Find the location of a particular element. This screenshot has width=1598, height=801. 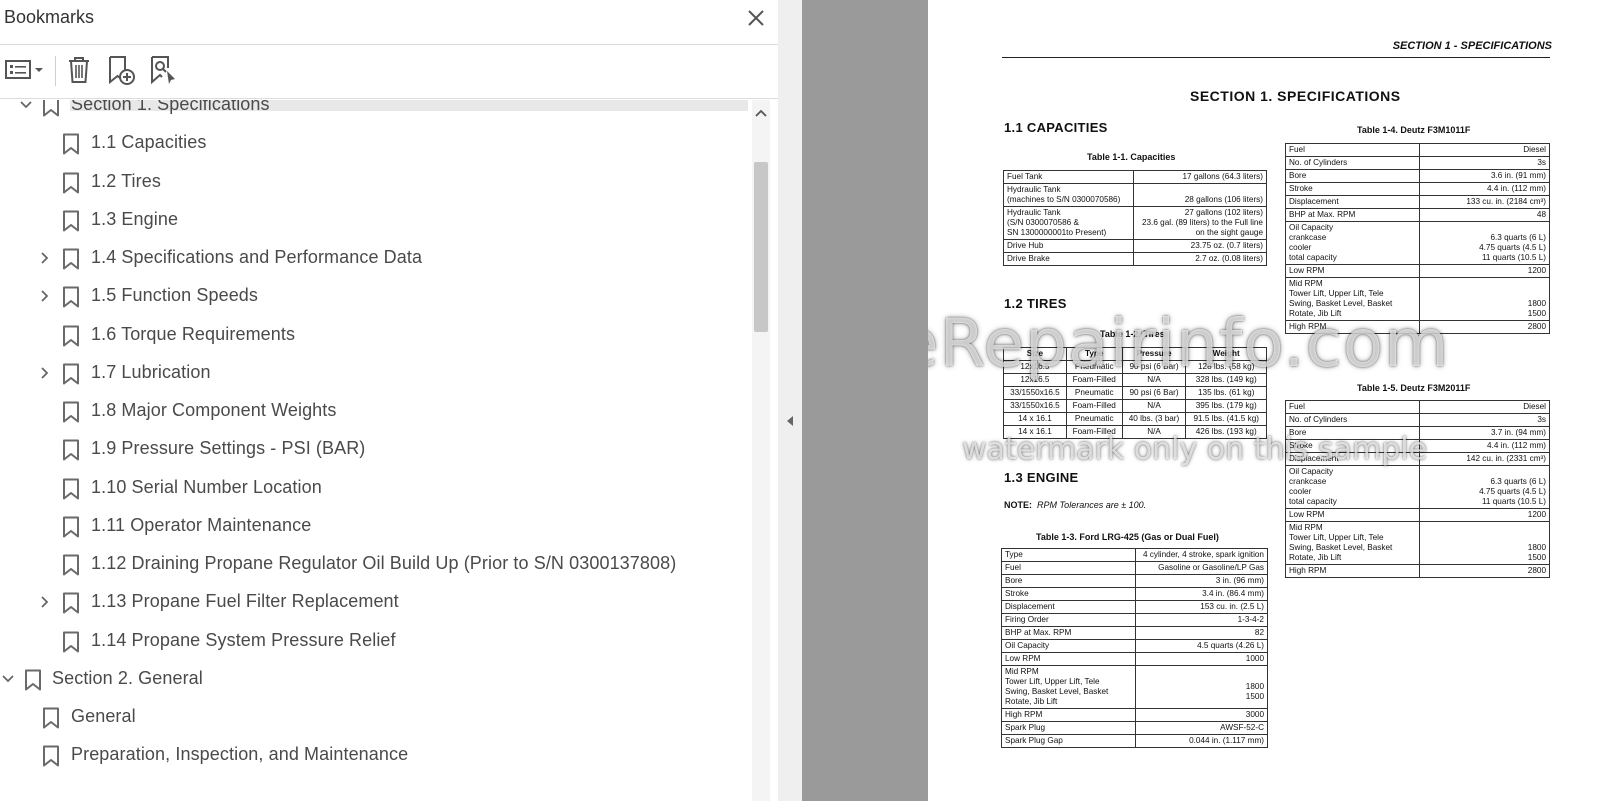

table-cell-value: 2800 is located at coordinates (1484, 571).